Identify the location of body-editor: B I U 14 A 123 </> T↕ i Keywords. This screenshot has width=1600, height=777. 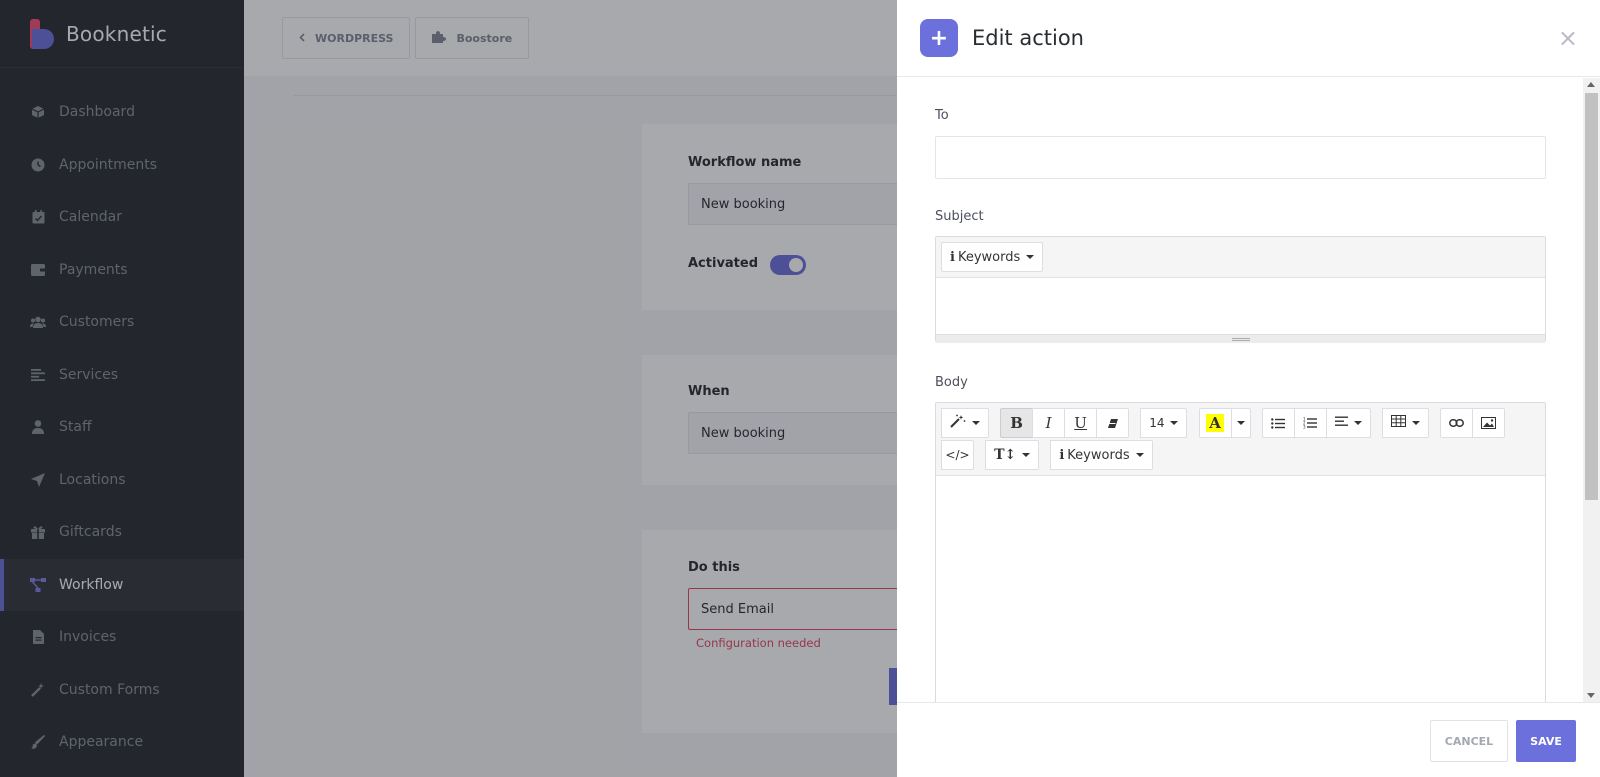
(1240, 552).